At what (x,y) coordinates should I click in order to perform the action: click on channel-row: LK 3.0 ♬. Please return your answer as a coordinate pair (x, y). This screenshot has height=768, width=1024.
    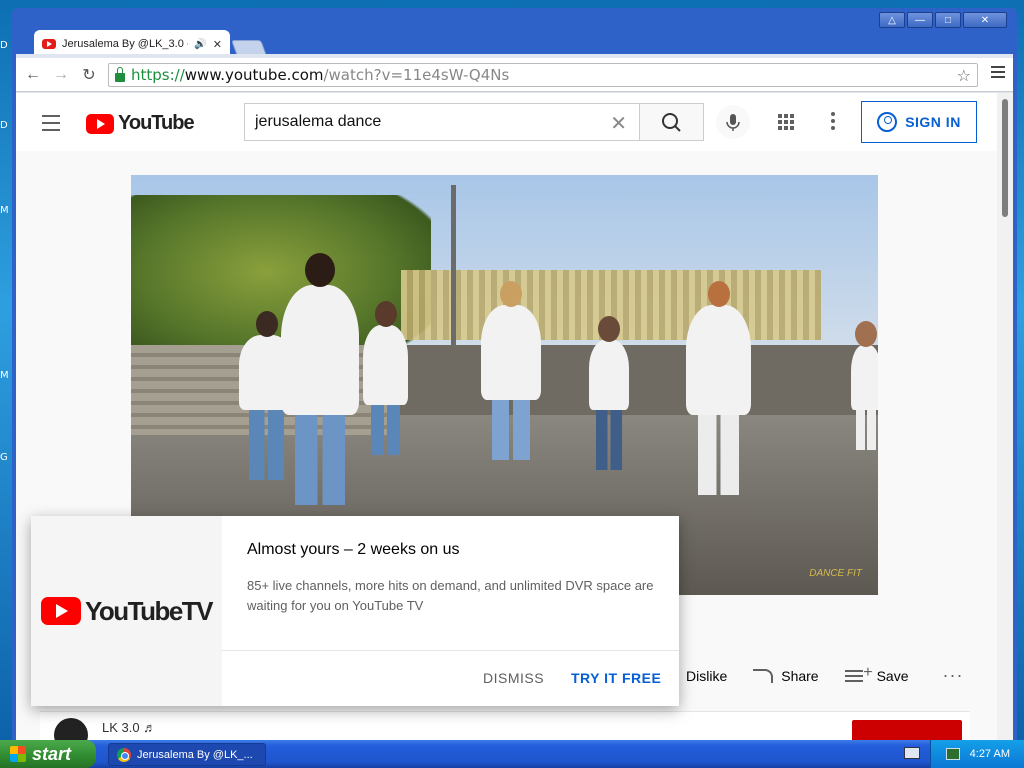
    Looking at the image, I should click on (505, 725).